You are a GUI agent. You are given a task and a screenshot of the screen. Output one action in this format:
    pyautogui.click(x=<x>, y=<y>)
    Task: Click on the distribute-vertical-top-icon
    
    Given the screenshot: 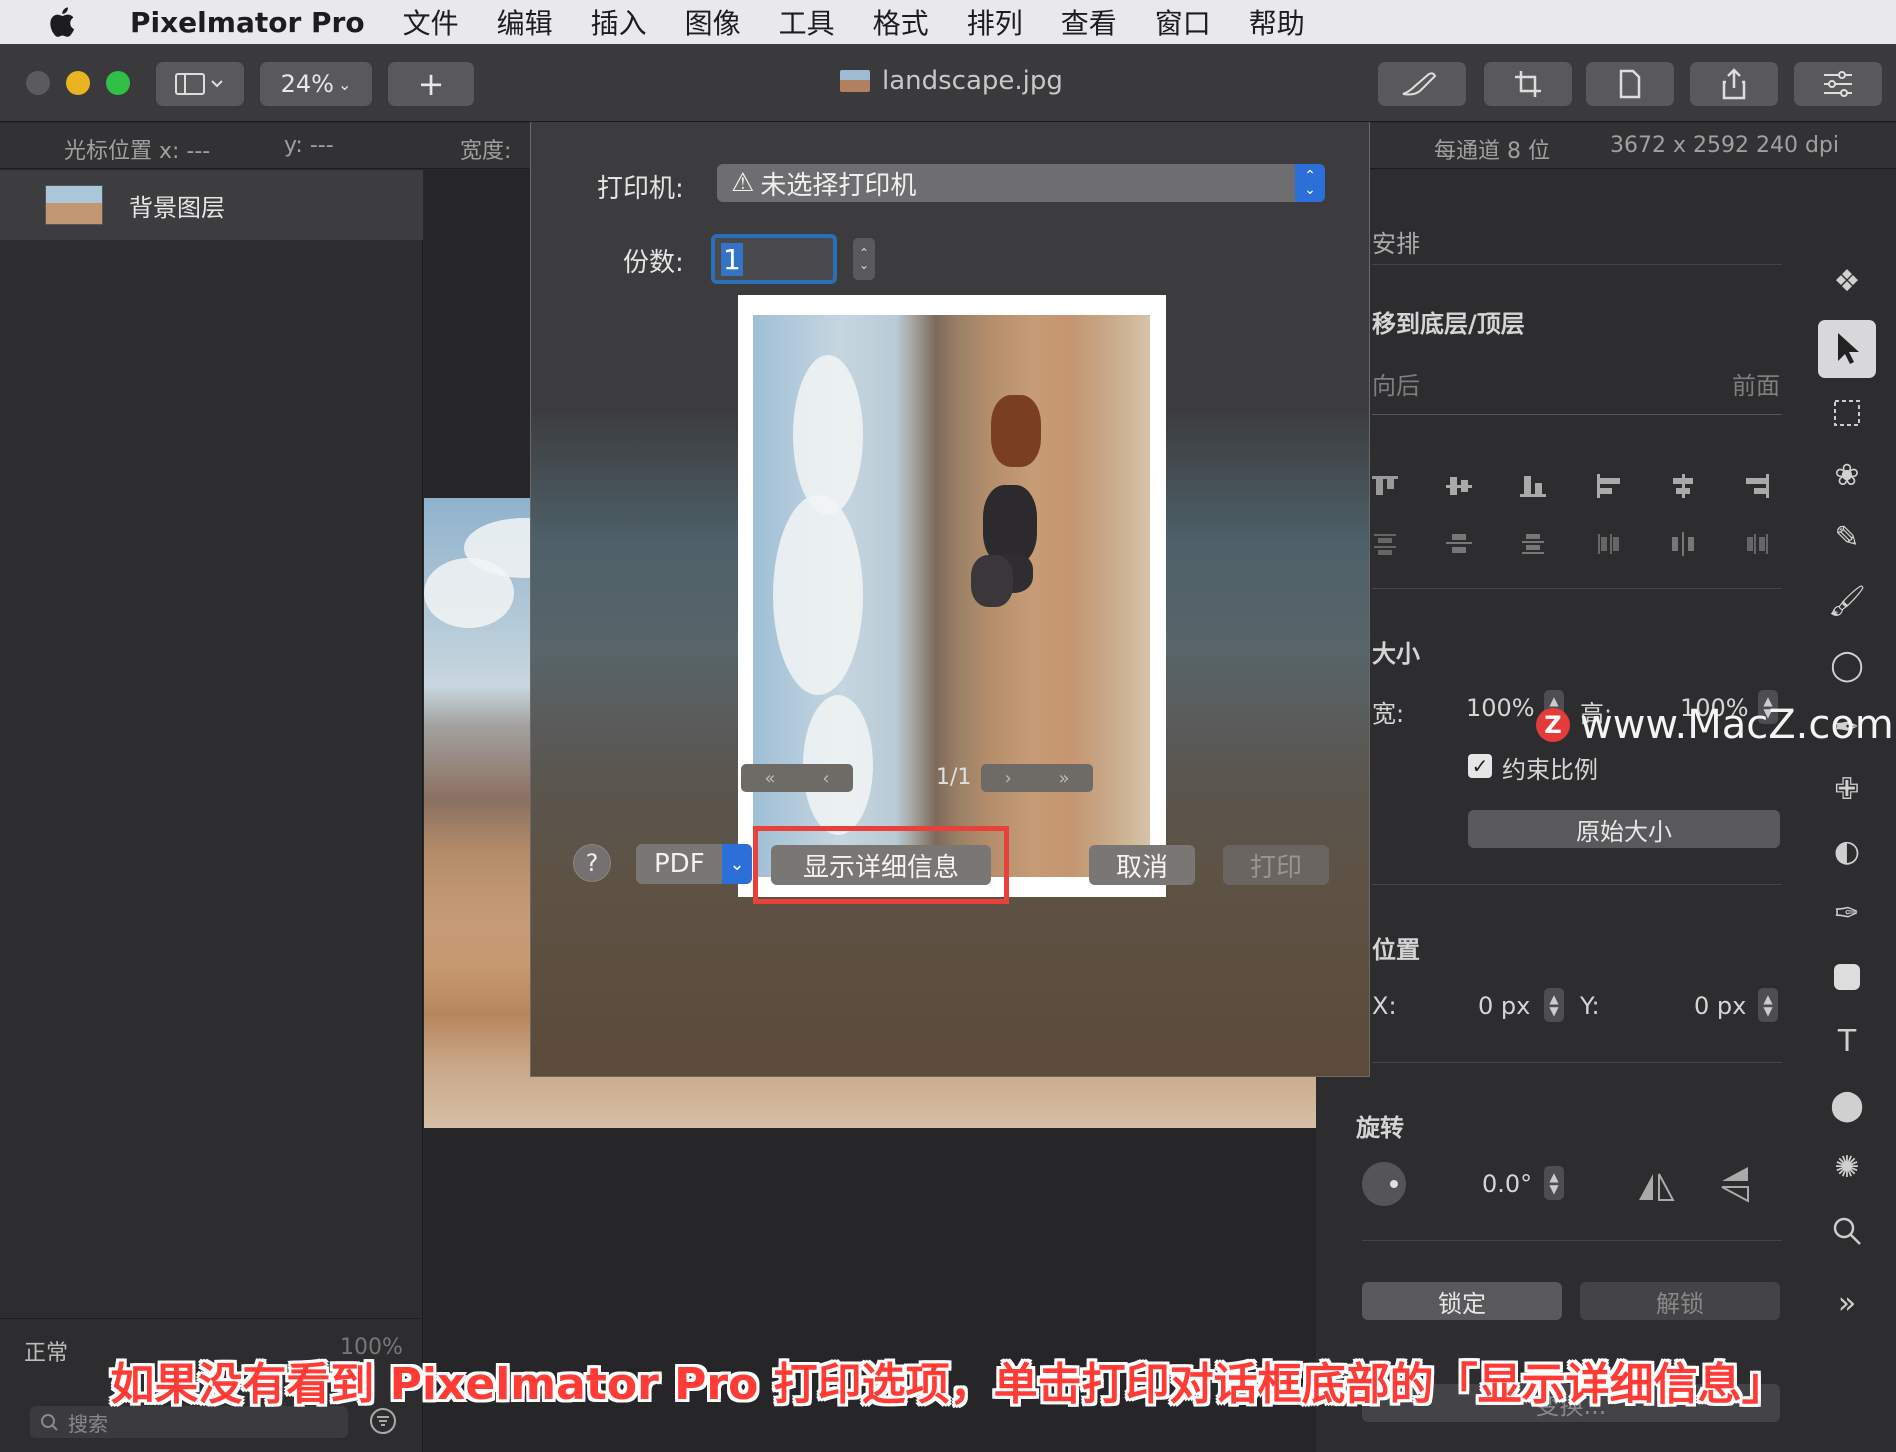 What is the action you would take?
    pyautogui.click(x=1385, y=544)
    